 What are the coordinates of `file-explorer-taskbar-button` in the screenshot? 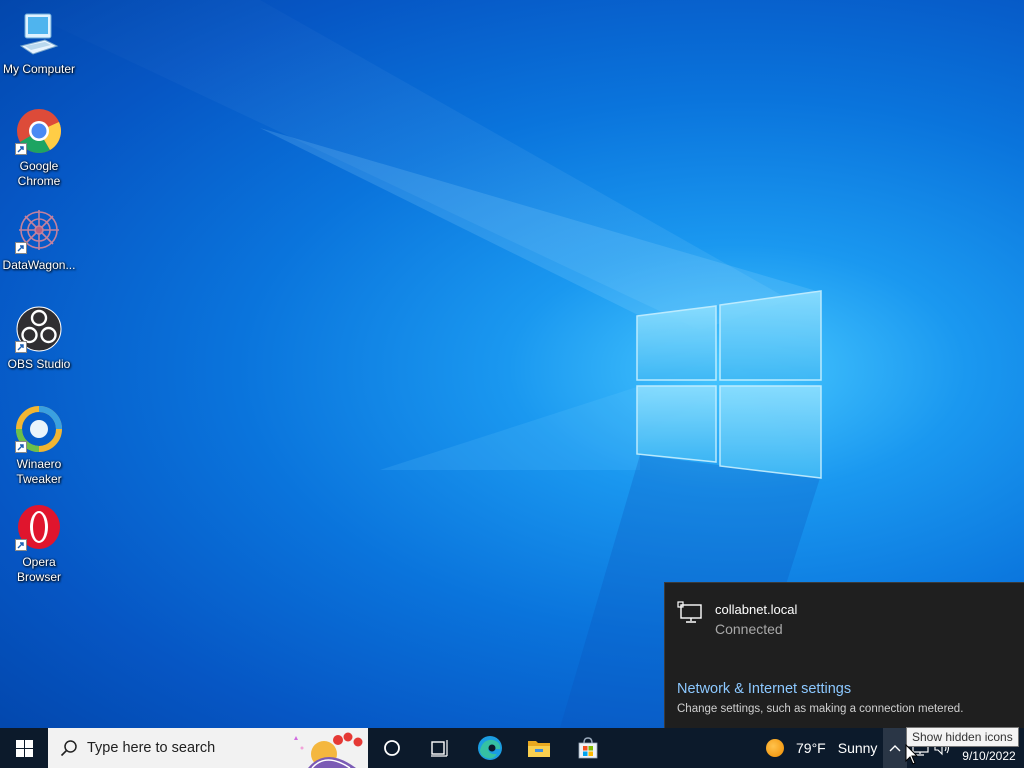 It's located at (539, 748).